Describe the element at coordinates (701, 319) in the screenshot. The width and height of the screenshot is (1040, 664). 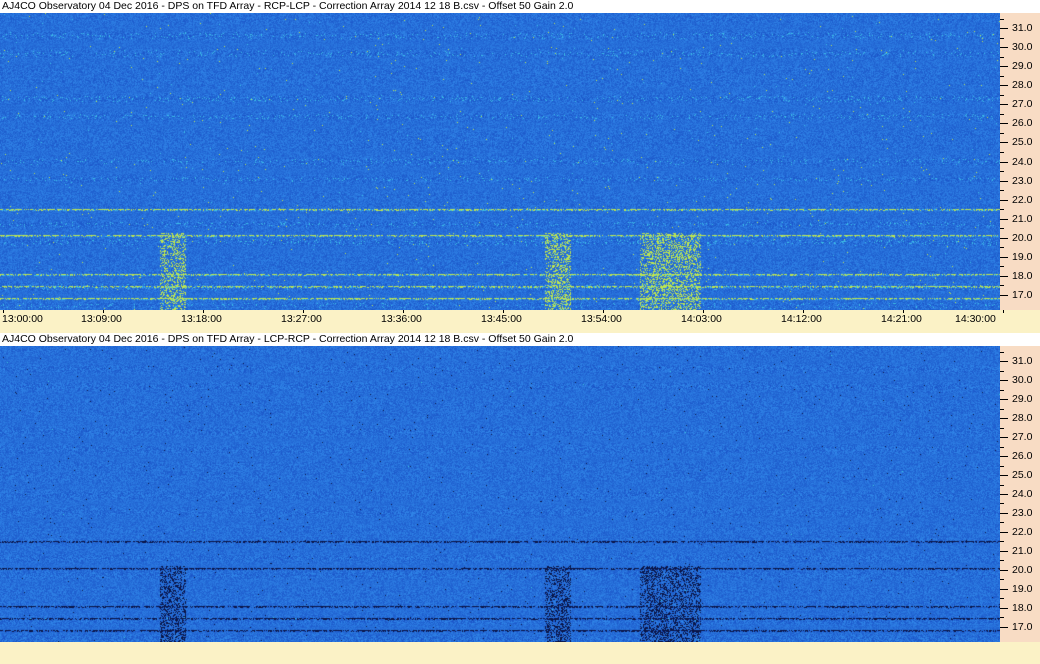
I see `time-tick-label: 14:03:00` at that location.